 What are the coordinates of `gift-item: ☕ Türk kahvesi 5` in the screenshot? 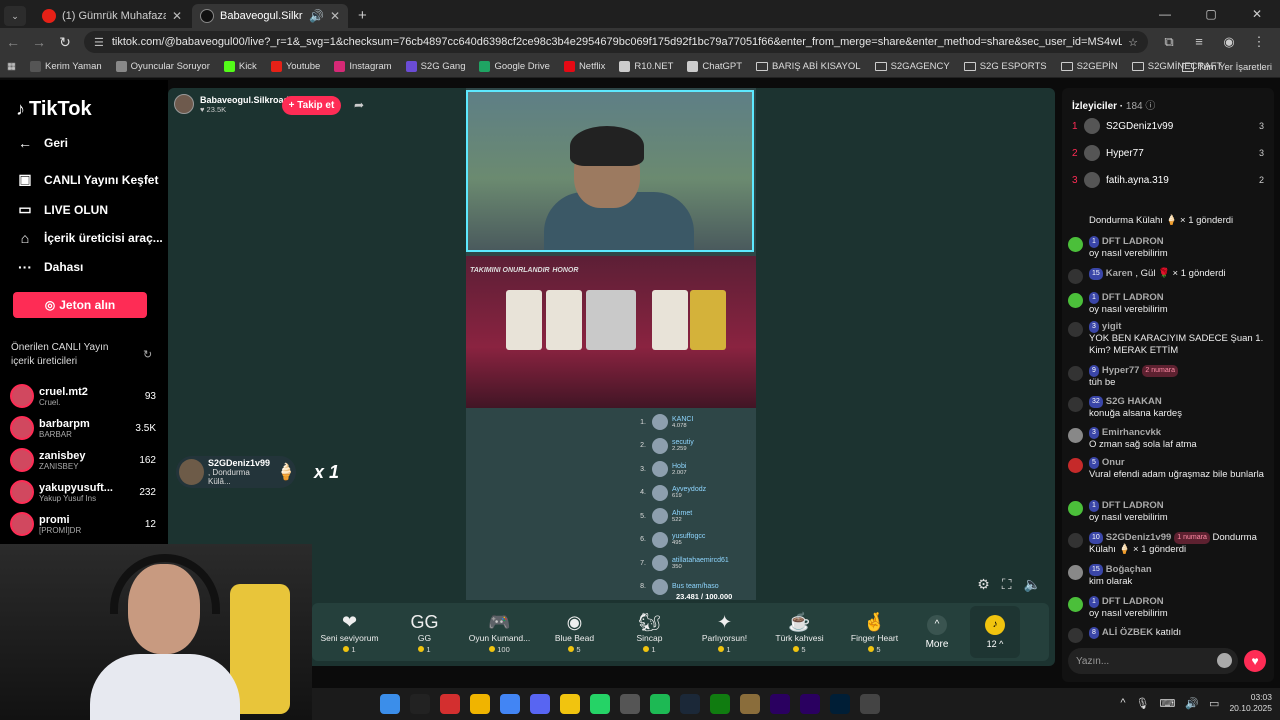 It's located at (799, 632).